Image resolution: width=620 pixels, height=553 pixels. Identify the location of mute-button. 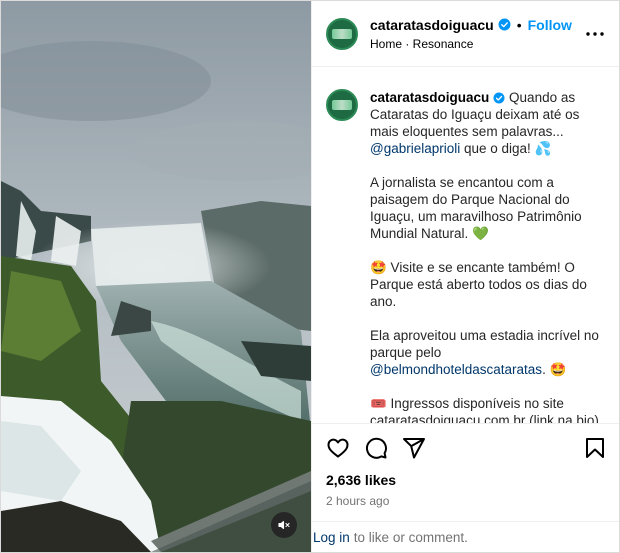
(284, 525).